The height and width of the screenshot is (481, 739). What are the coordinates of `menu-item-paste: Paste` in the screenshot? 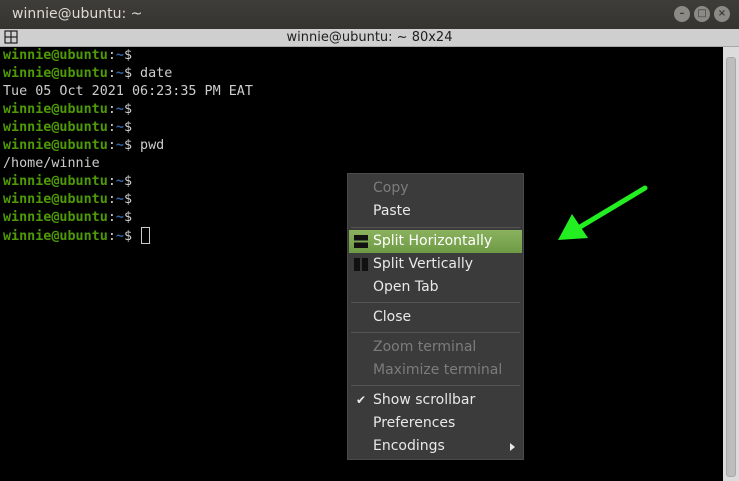 It's located at (435, 211).